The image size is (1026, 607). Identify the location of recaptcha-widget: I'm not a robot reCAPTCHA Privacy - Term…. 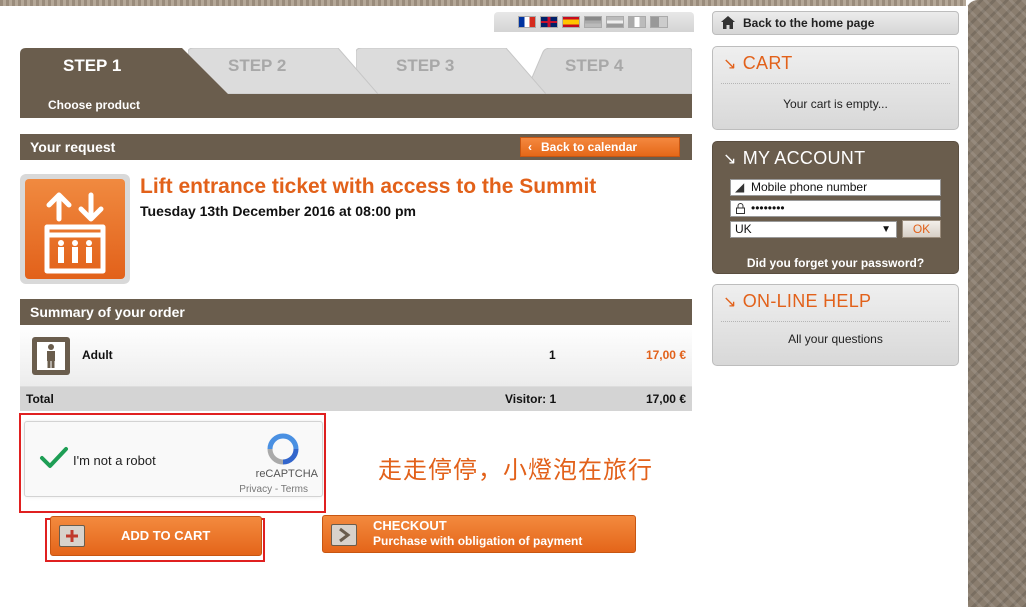
(173, 459).